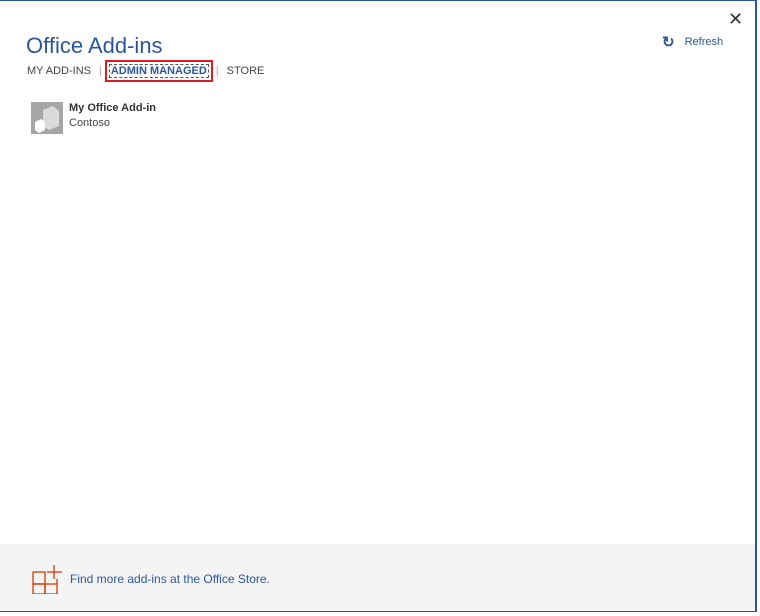 The image size is (760, 616). What do you see at coordinates (47, 118) in the screenshot?
I see `addin-icon` at bounding box center [47, 118].